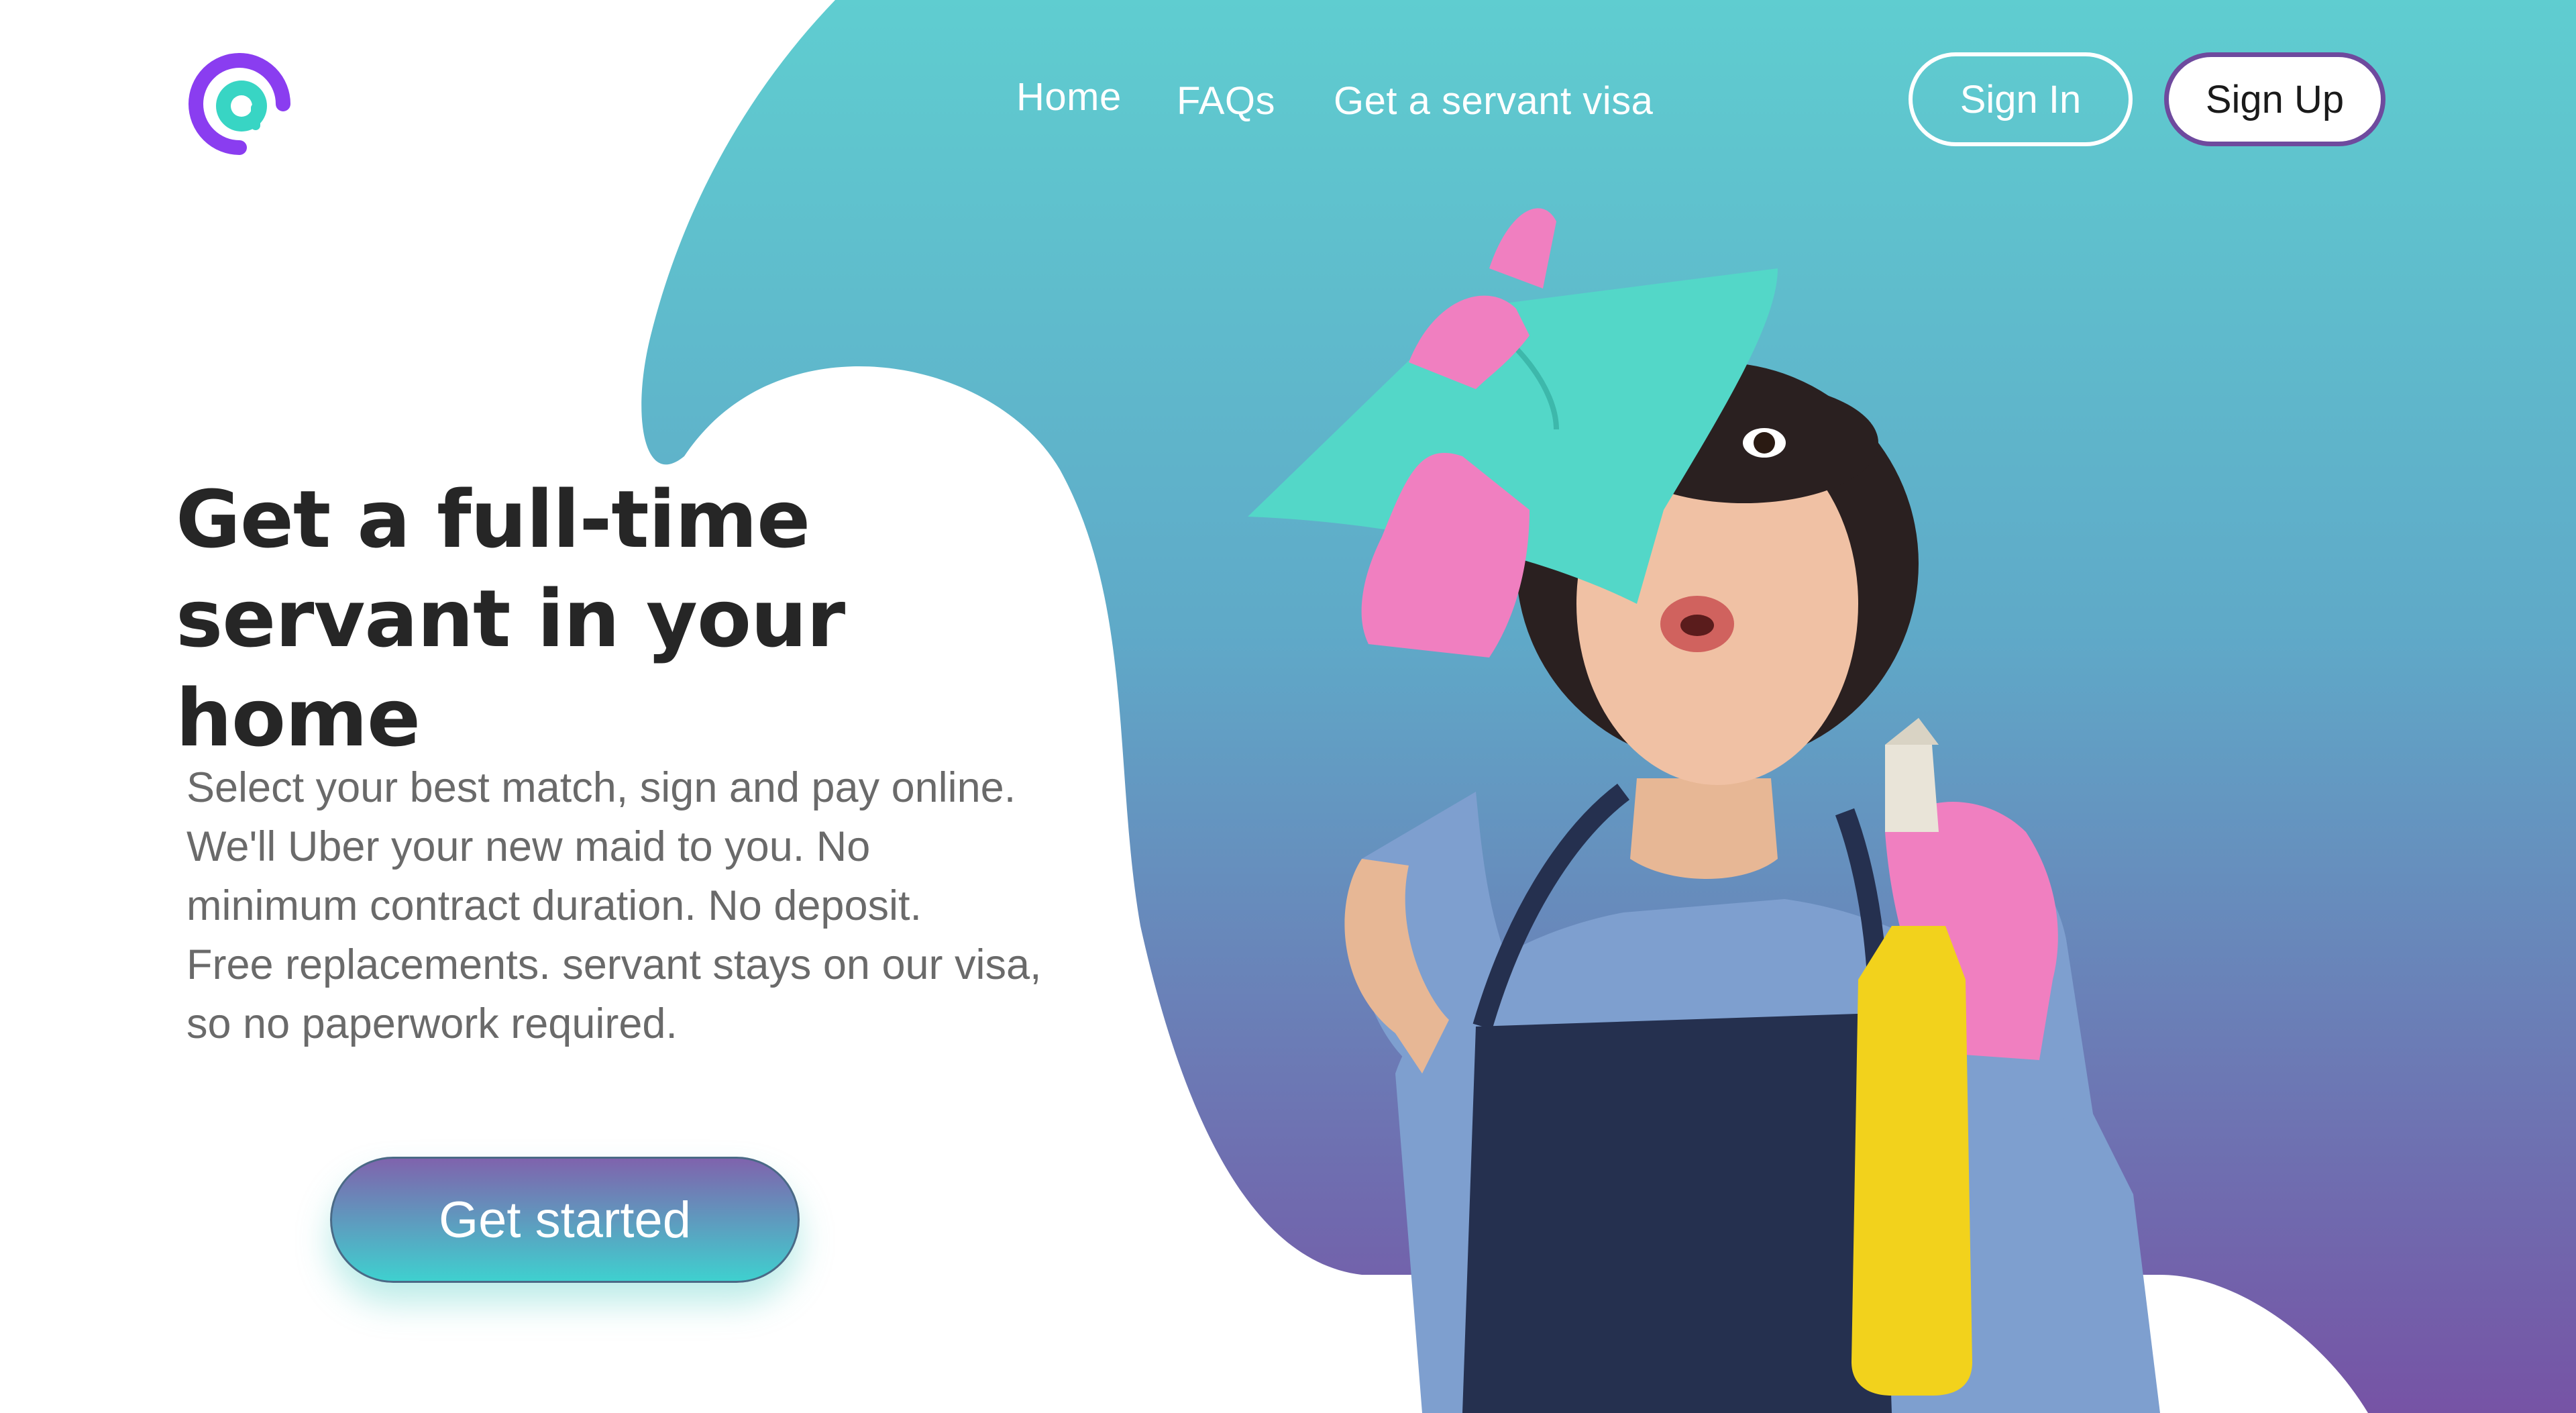 The image size is (2576, 1413). I want to click on nav-link-home: Home, so click(1069, 97).